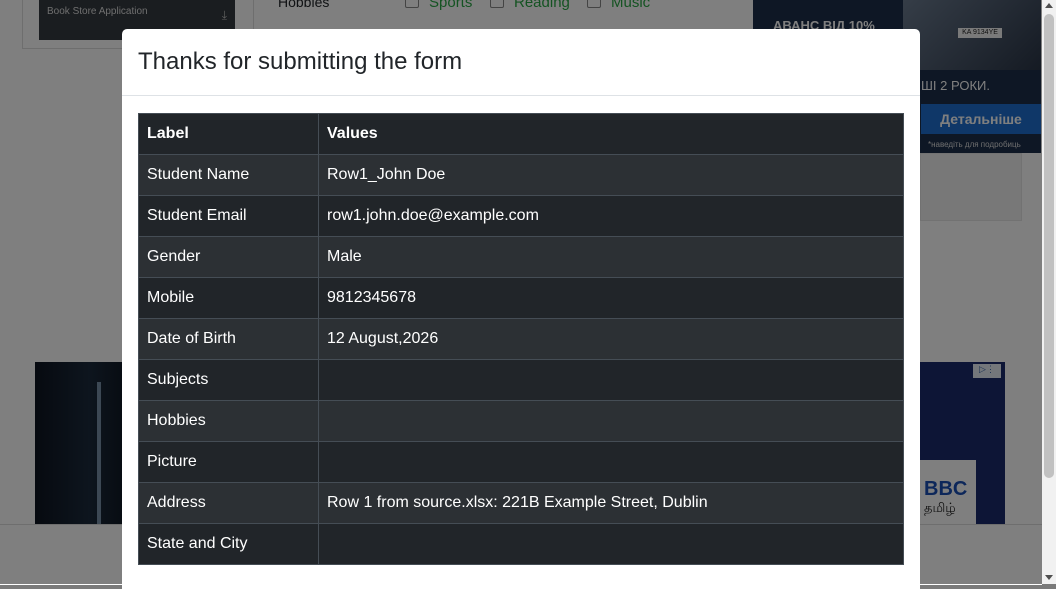  I want to click on row-label: Picture, so click(228, 462).